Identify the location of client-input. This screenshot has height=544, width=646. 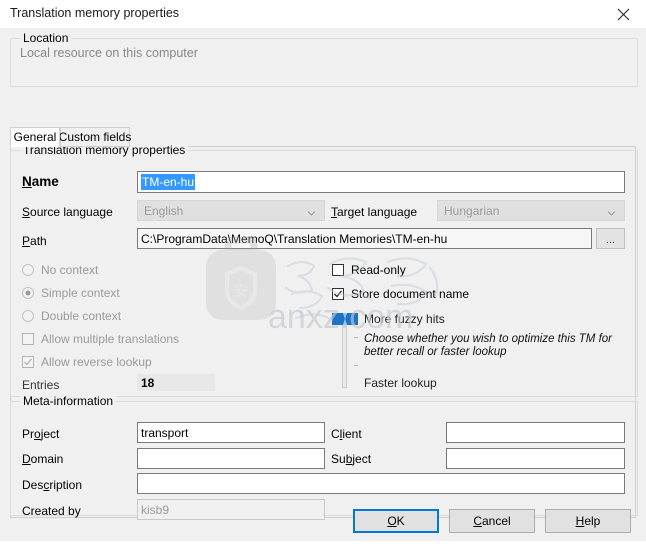
(535, 432).